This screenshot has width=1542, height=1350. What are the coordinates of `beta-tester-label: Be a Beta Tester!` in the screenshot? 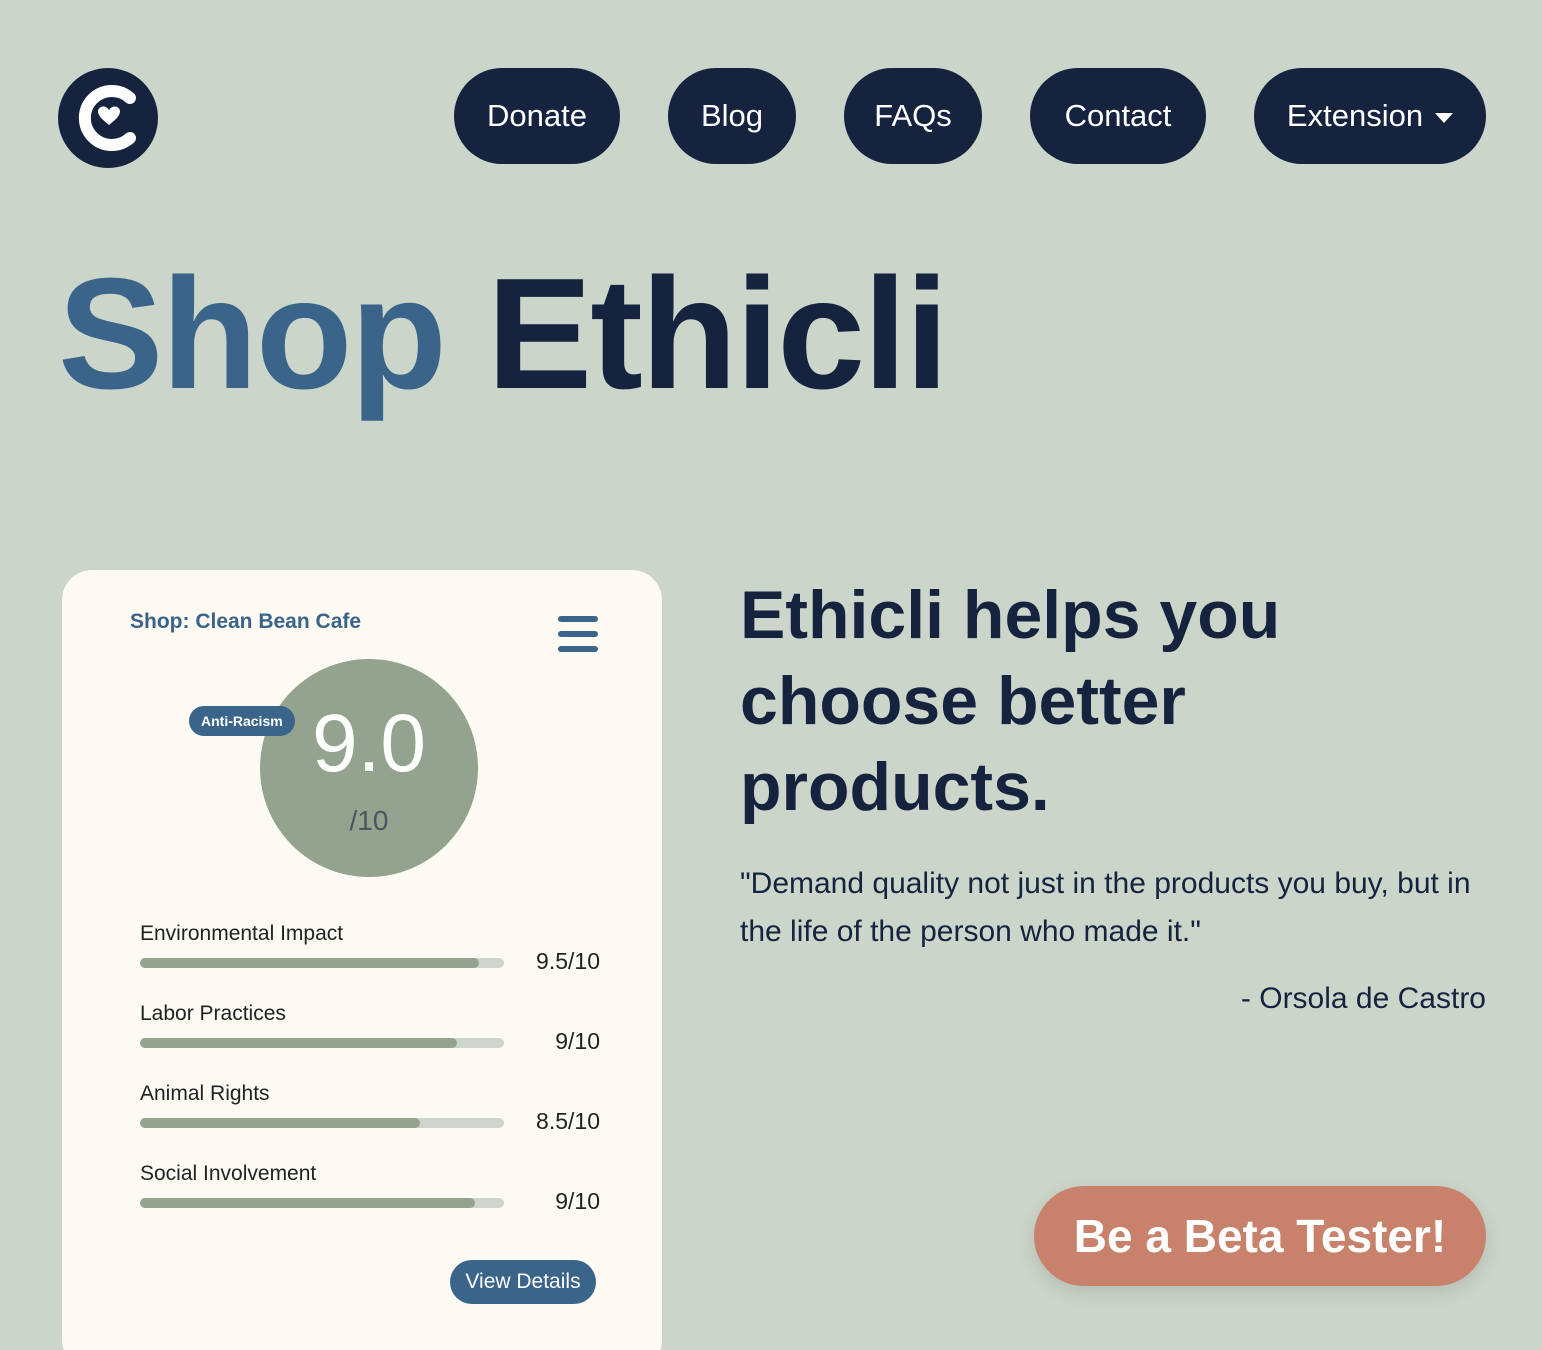 It's located at (1260, 1236).